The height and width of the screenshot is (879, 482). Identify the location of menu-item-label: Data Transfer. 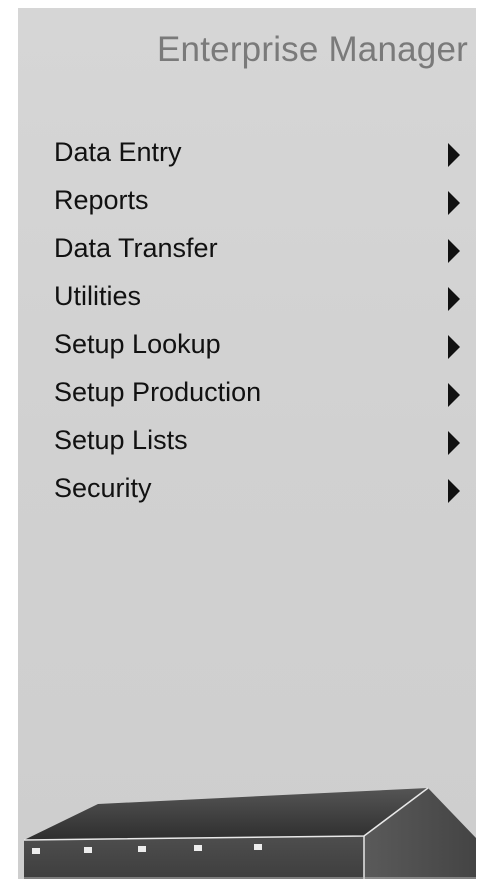
(136, 248).